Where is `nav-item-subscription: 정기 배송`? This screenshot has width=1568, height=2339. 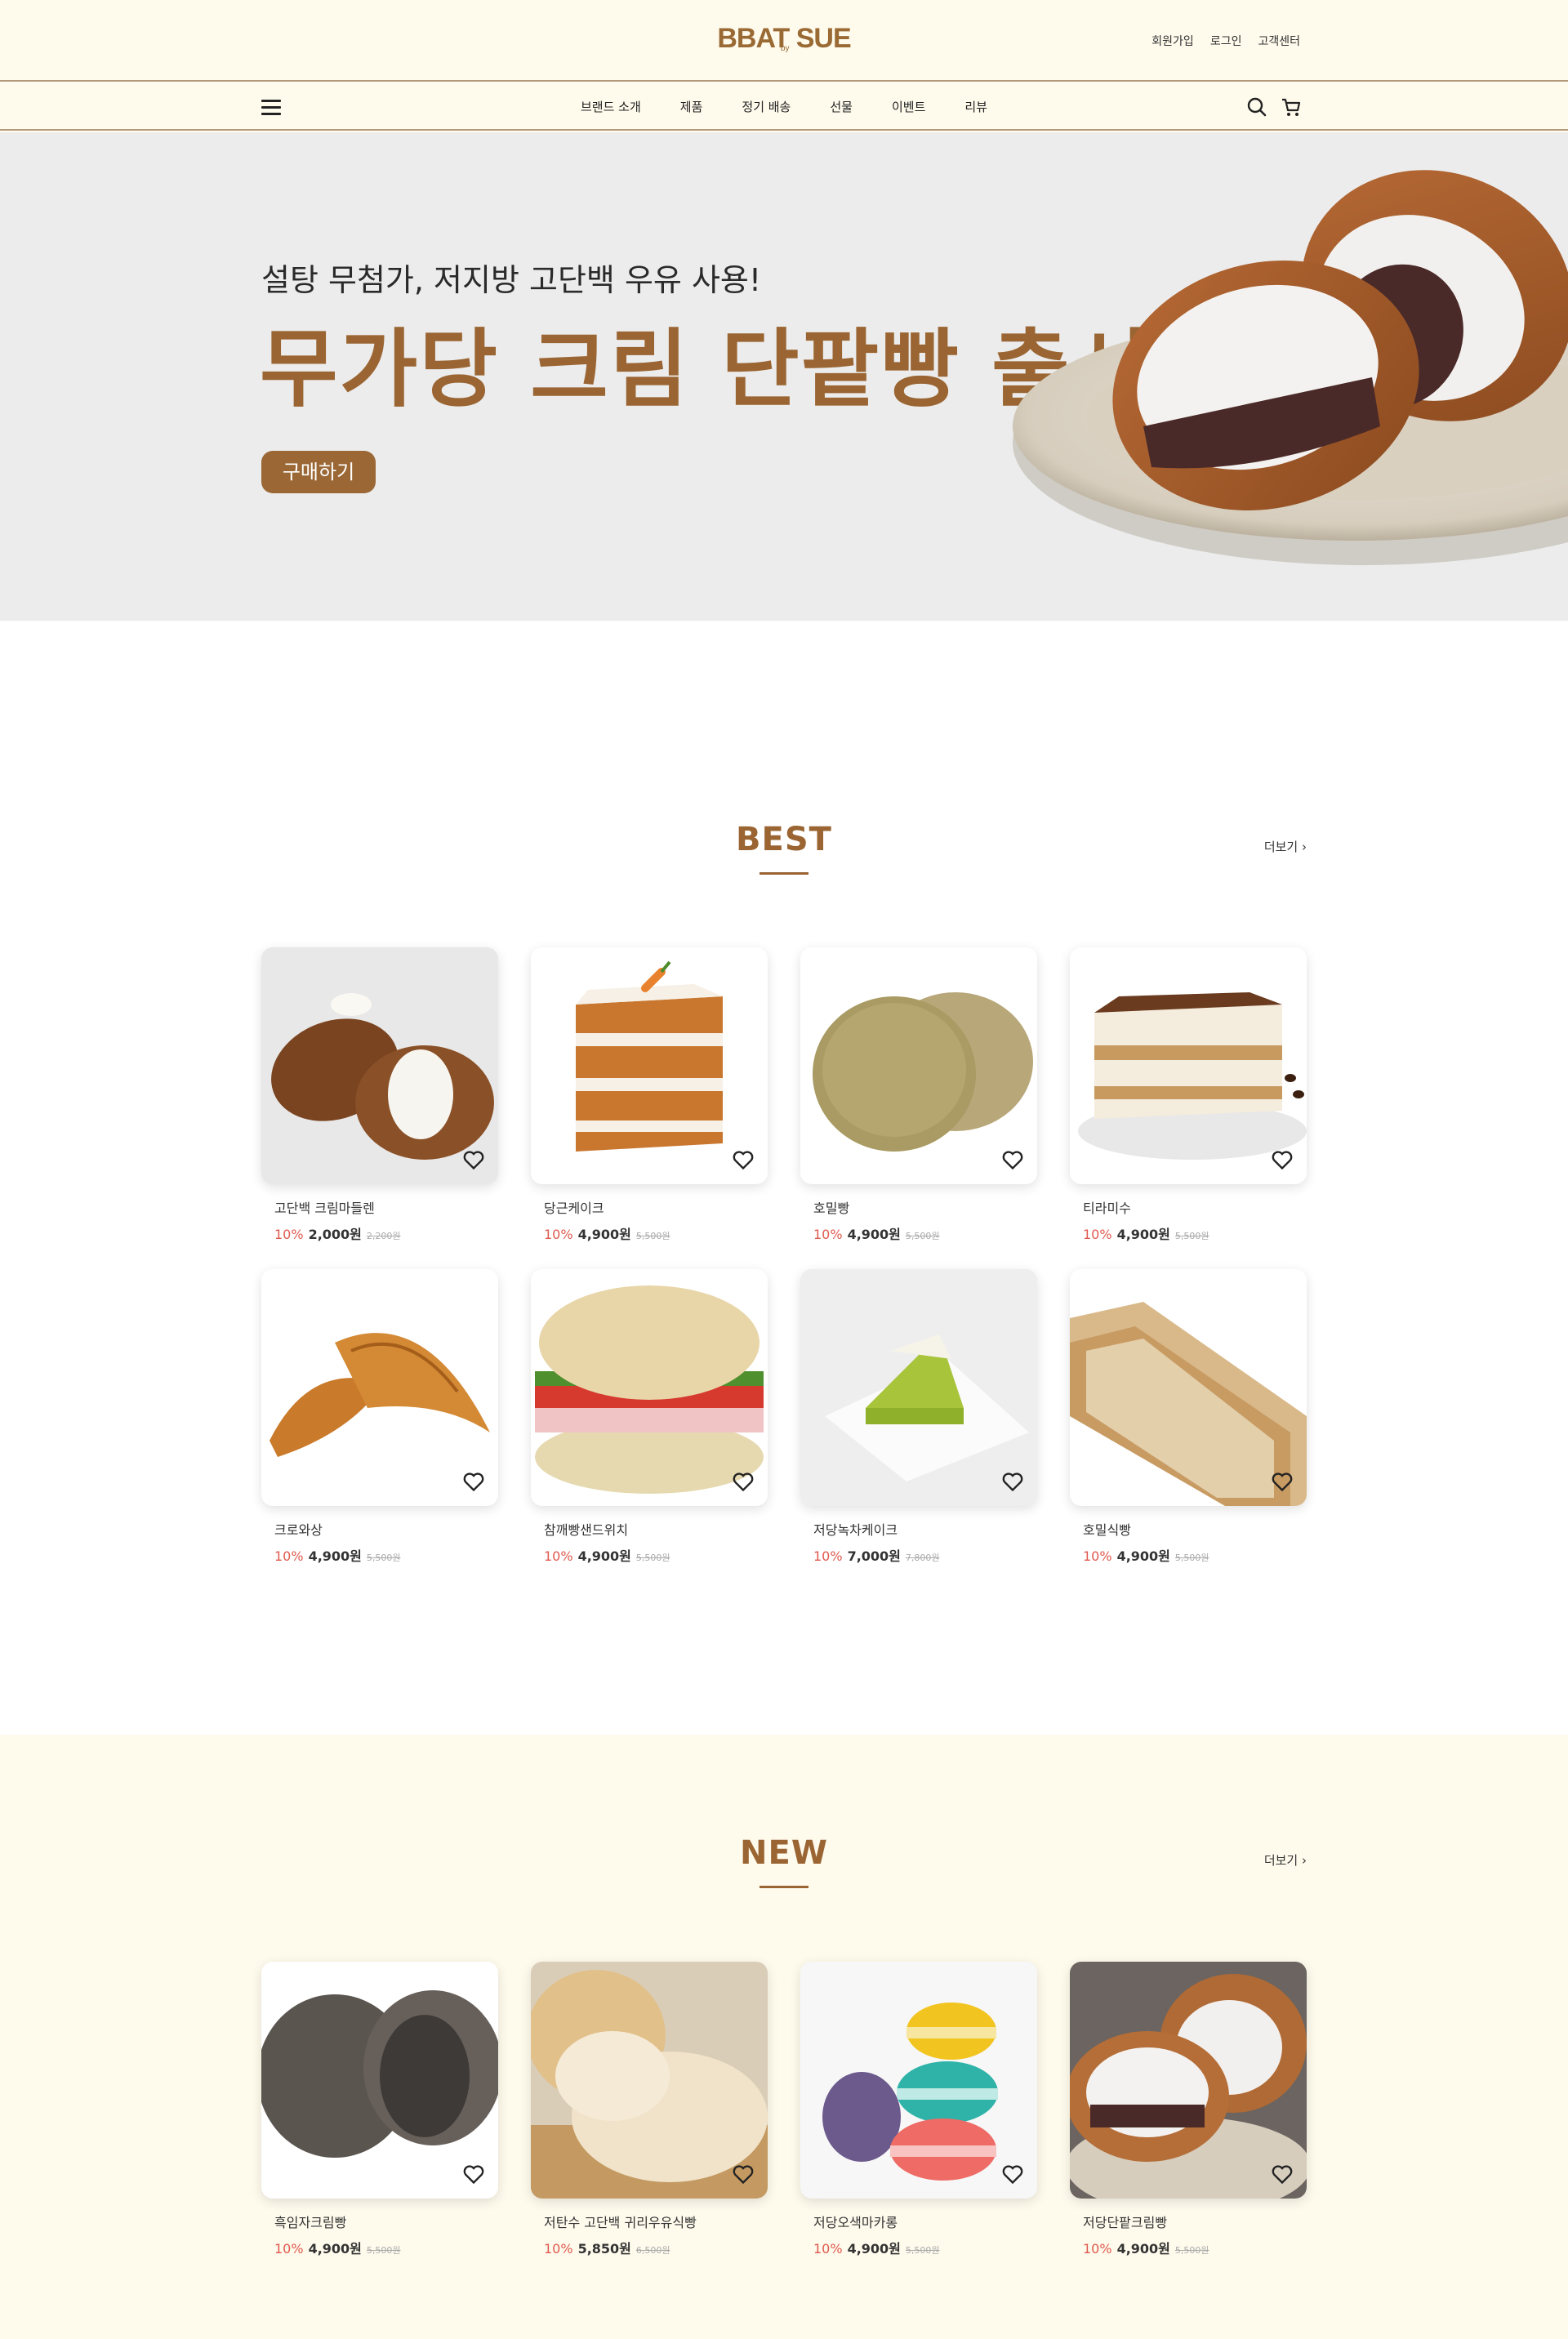 nav-item-subscription: 정기 배송 is located at coordinates (766, 106).